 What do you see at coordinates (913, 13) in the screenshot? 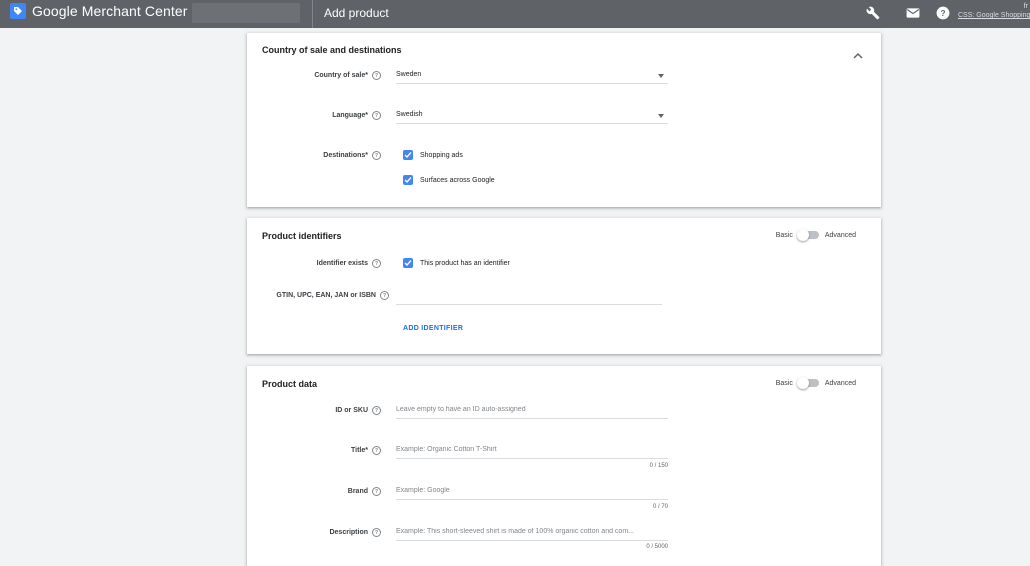
I see `mail-icon` at bounding box center [913, 13].